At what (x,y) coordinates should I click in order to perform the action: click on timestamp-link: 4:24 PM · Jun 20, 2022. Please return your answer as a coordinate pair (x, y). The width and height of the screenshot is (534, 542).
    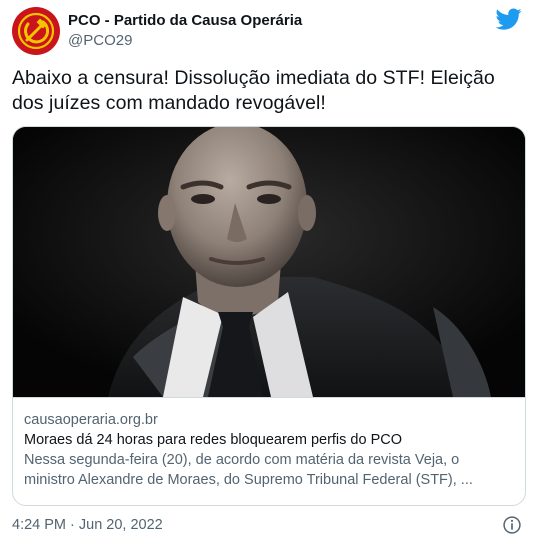
    Looking at the image, I should click on (87, 525).